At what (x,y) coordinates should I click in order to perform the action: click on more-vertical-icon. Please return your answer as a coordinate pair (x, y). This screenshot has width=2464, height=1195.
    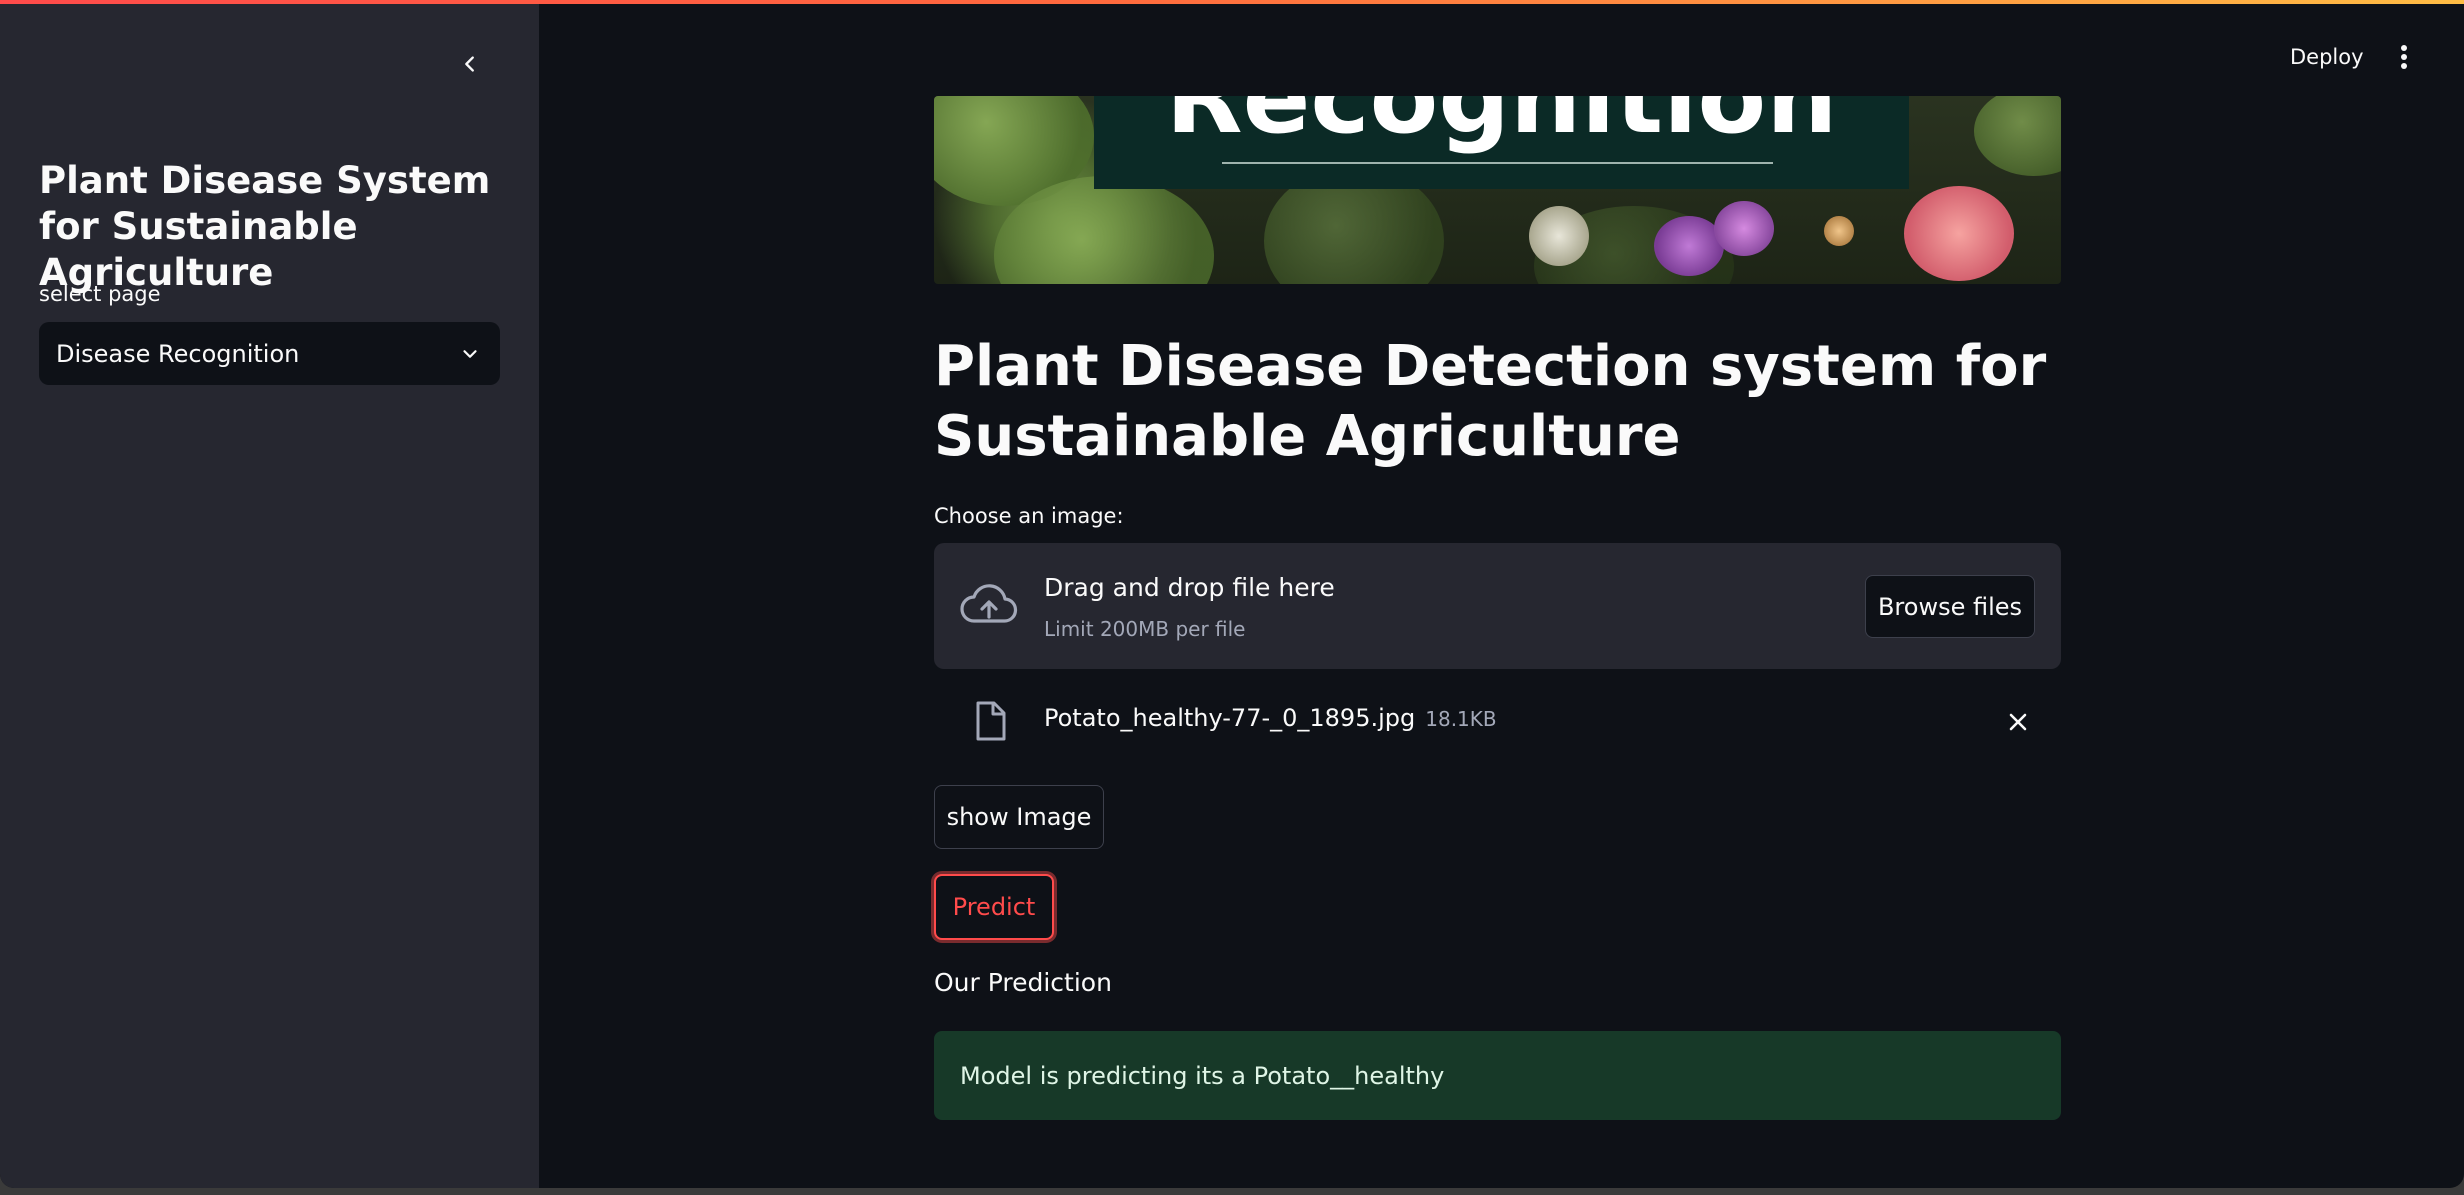
    Looking at the image, I should click on (2404, 57).